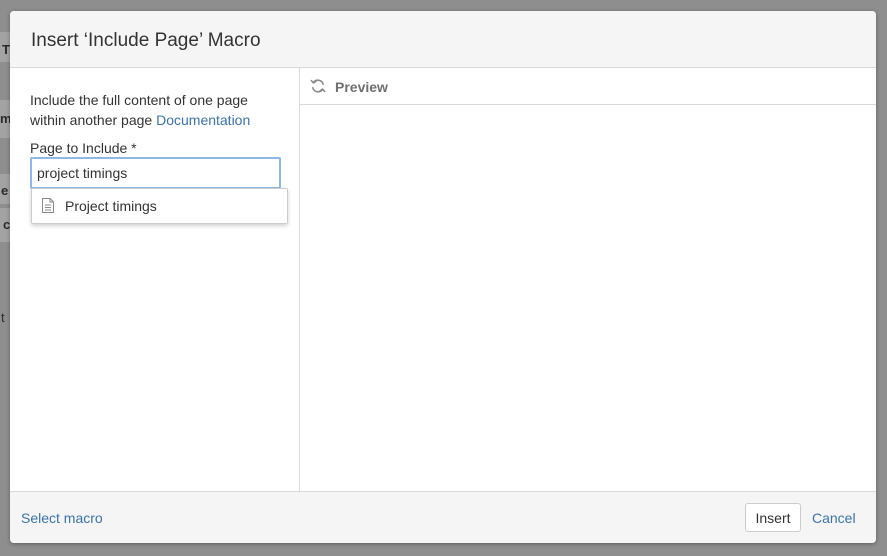  Describe the element at coordinates (318, 86) in the screenshot. I see `refresh-icon` at that location.